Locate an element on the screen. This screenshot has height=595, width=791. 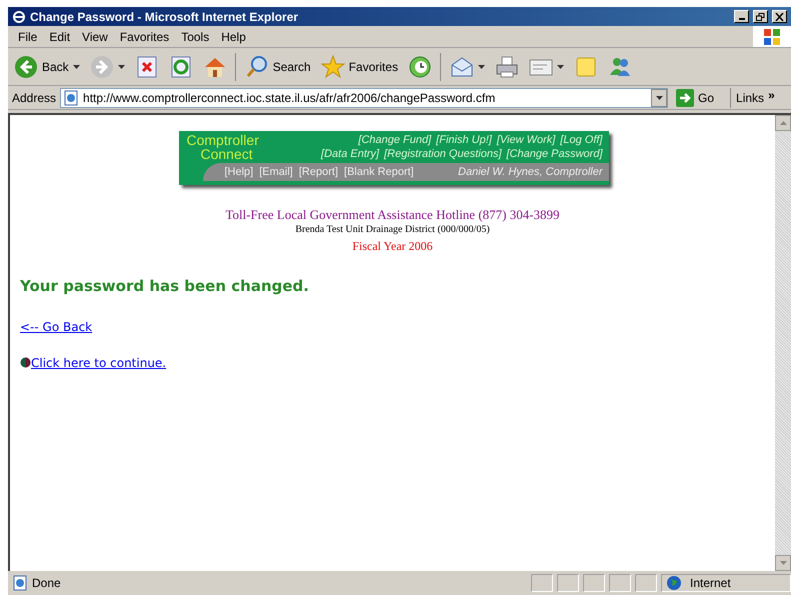
menu-item: File is located at coordinates (28, 37).